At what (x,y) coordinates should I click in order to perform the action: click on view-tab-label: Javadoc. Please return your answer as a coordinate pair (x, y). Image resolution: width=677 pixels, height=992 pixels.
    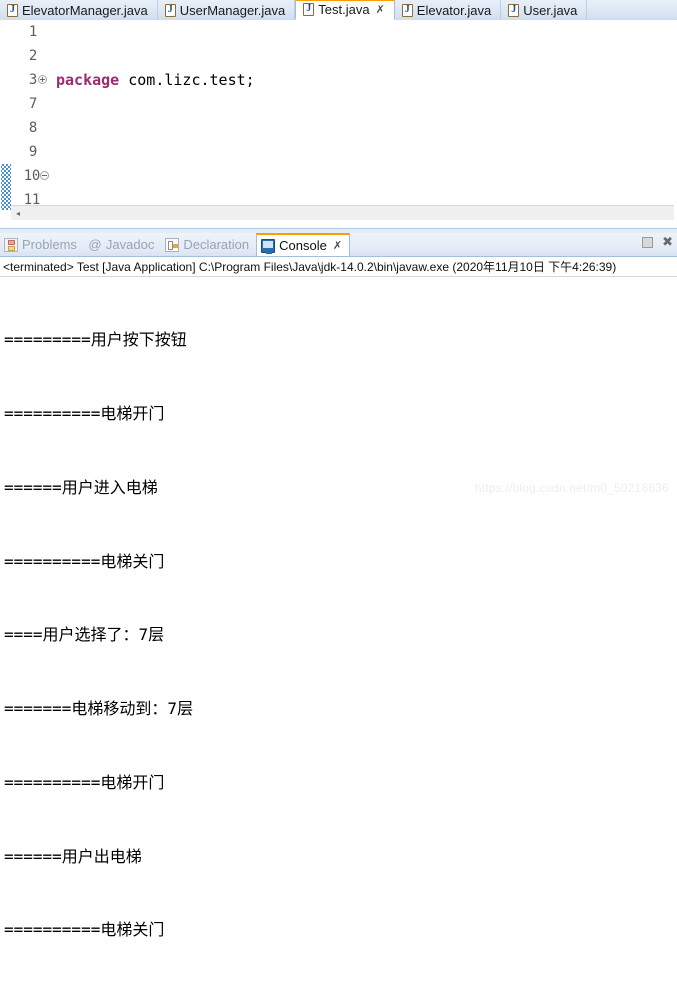
    Looking at the image, I should click on (130, 244).